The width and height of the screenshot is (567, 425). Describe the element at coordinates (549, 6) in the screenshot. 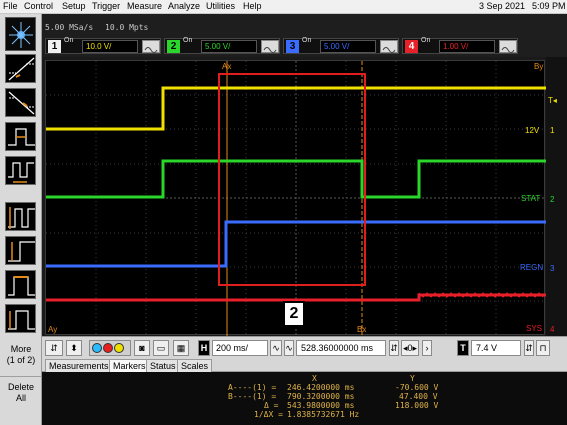

I see `time-display: 5:09 PM` at that location.